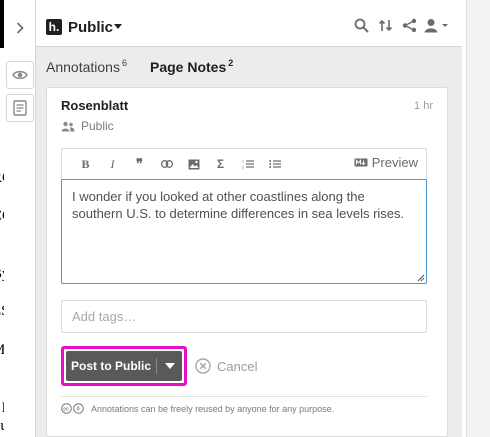 Image resolution: width=490 pixels, height=437 pixels. What do you see at coordinates (361, 25) in the screenshot?
I see `search-icon` at bounding box center [361, 25].